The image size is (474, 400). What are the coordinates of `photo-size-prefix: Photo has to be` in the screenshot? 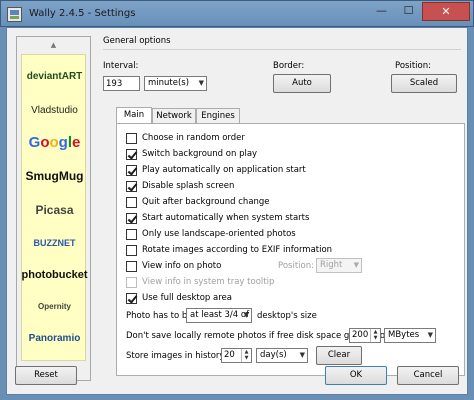 It's located at (159, 316).